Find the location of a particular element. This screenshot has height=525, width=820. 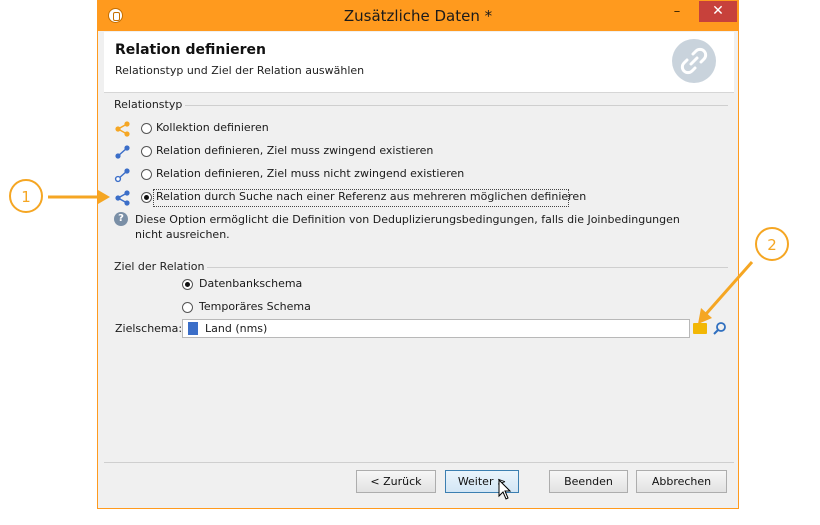

close-button: ✕ is located at coordinates (718, 11).